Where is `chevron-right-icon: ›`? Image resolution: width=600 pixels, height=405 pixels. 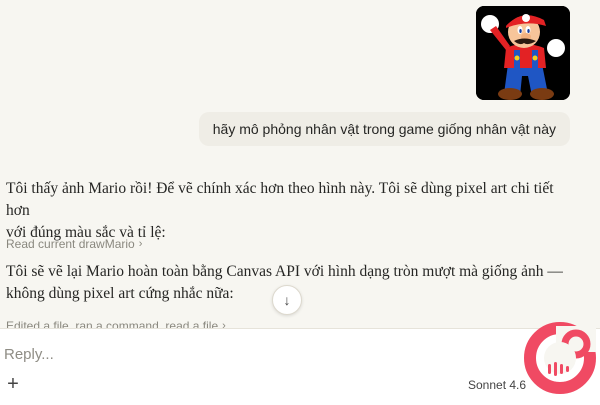
chevron-right-icon: › is located at coordinates (140, 244).